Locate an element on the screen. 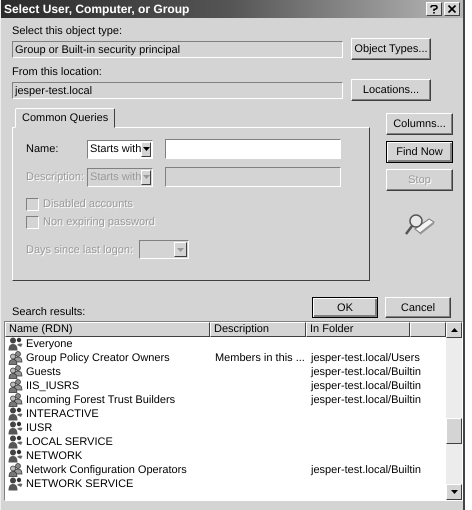  result-name: NETWORK SERVICE is located at coordinates (80, 484).